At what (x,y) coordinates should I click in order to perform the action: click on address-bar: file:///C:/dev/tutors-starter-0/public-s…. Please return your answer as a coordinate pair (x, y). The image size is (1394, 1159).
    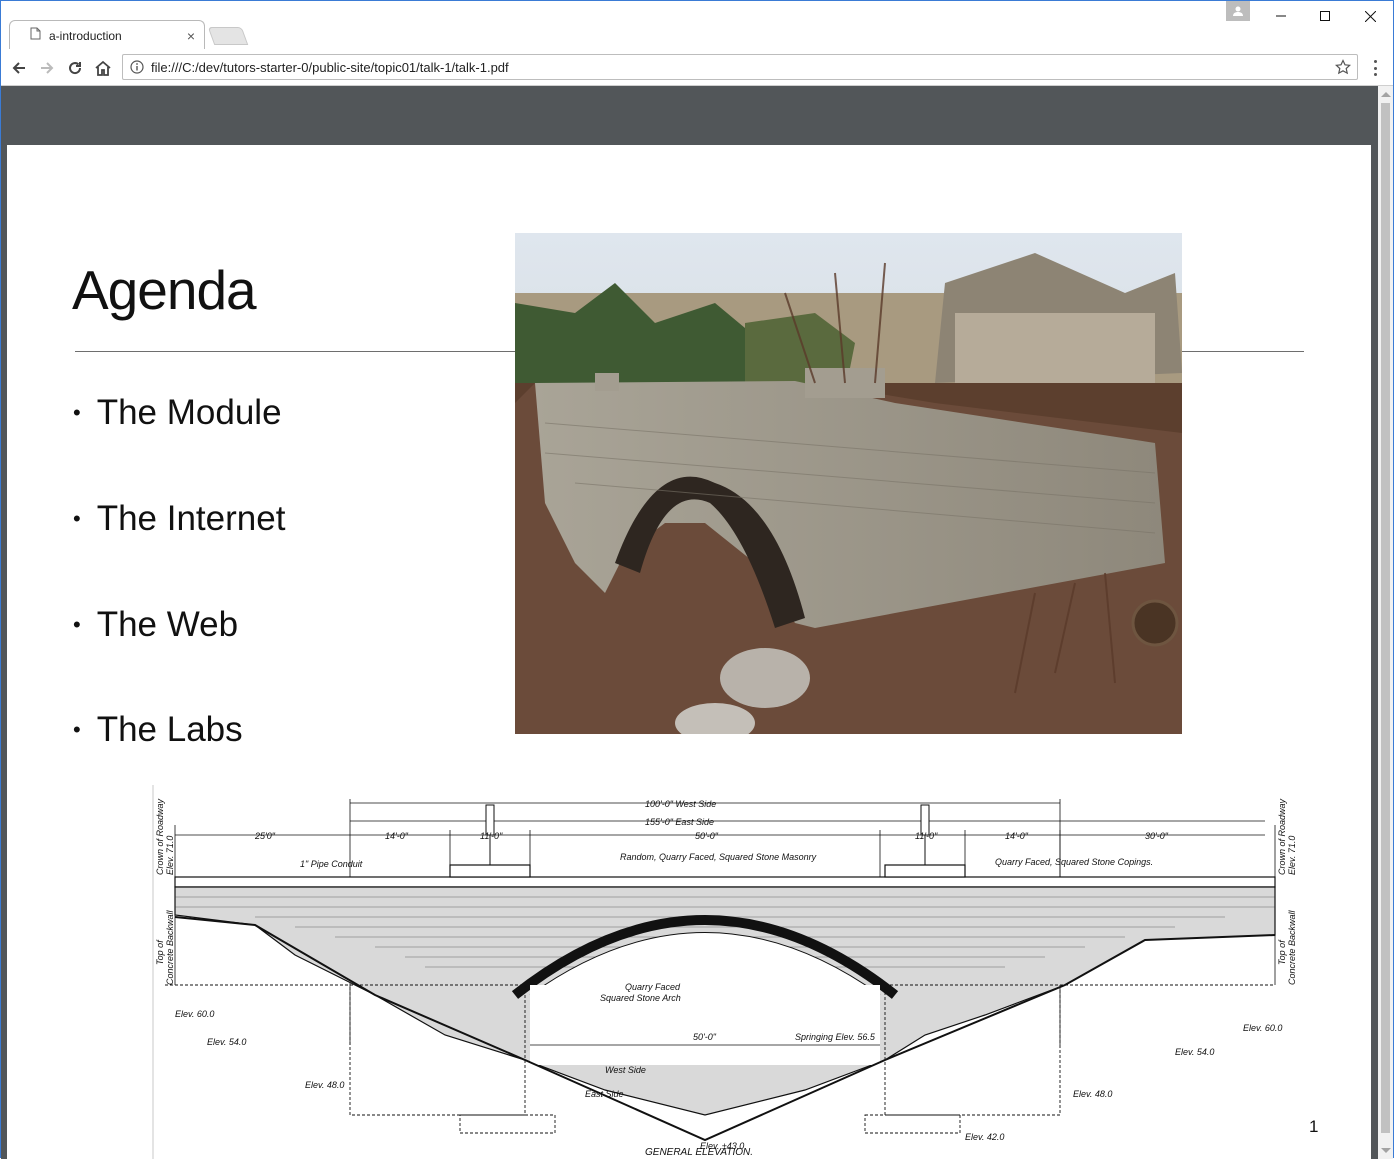
    Looking at the image, I should click on (740, 67).